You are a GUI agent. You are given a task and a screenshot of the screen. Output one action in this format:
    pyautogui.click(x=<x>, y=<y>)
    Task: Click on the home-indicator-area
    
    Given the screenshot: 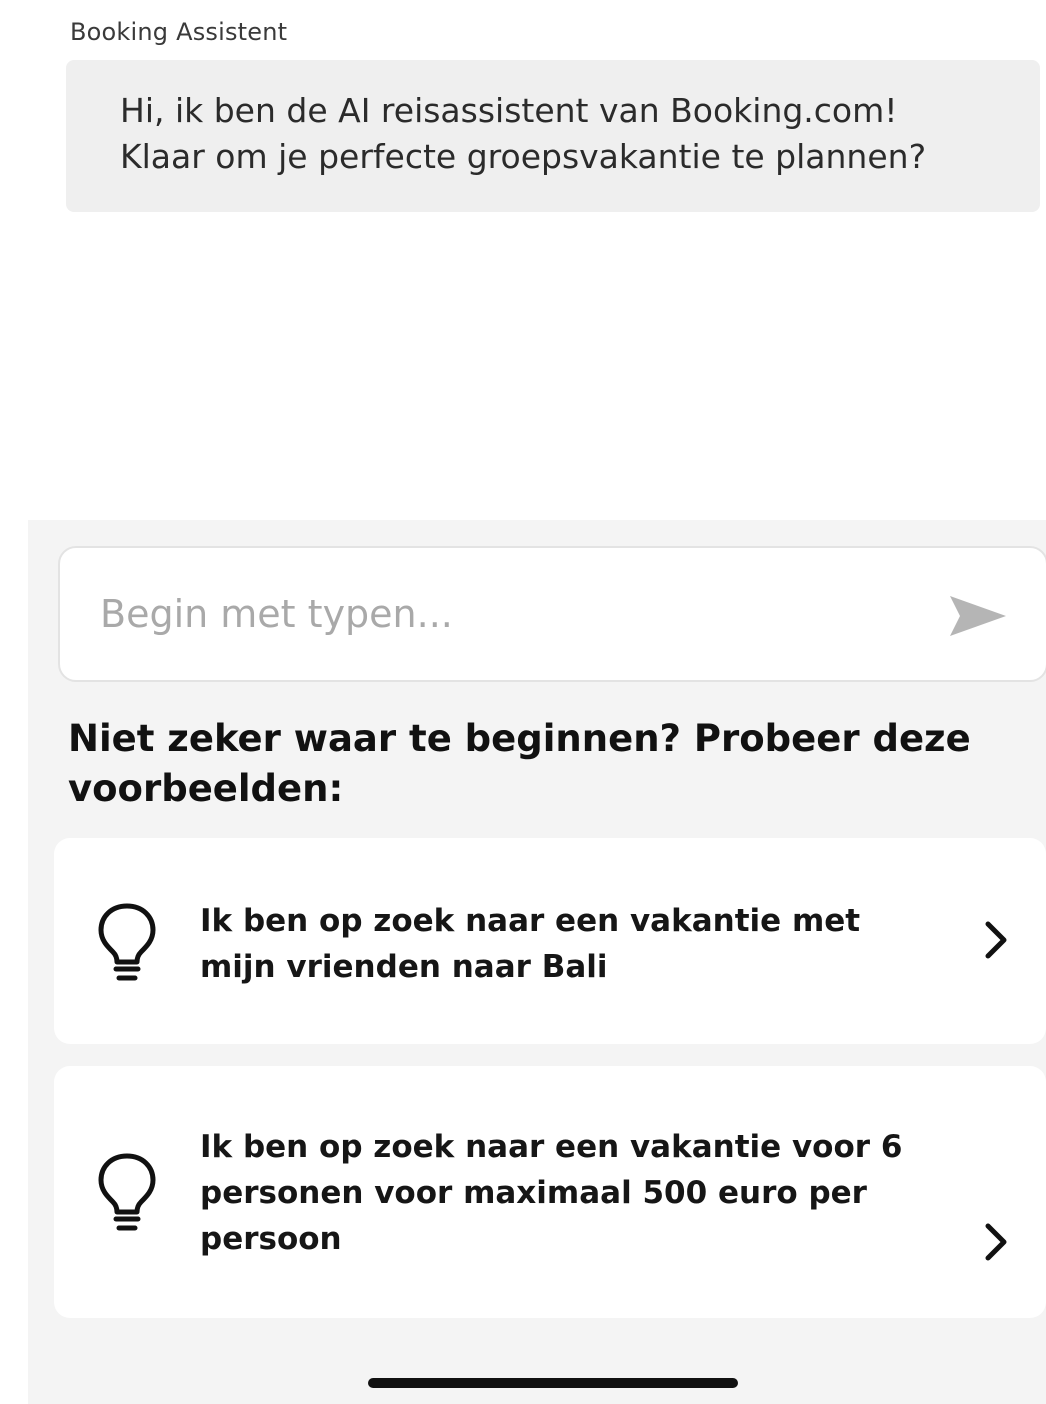 What is the action you would take?
    pyautogui.click(x=537, y=1312)
    